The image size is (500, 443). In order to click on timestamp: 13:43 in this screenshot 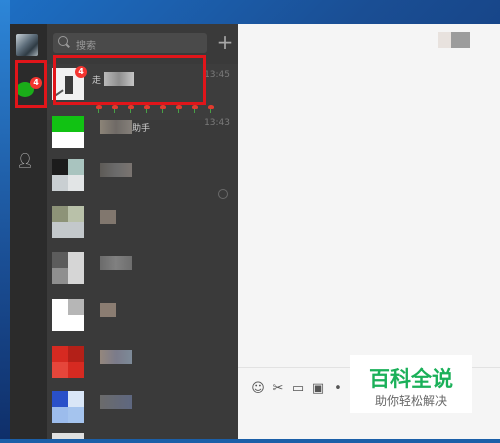, I will do `click(217, 123)`.